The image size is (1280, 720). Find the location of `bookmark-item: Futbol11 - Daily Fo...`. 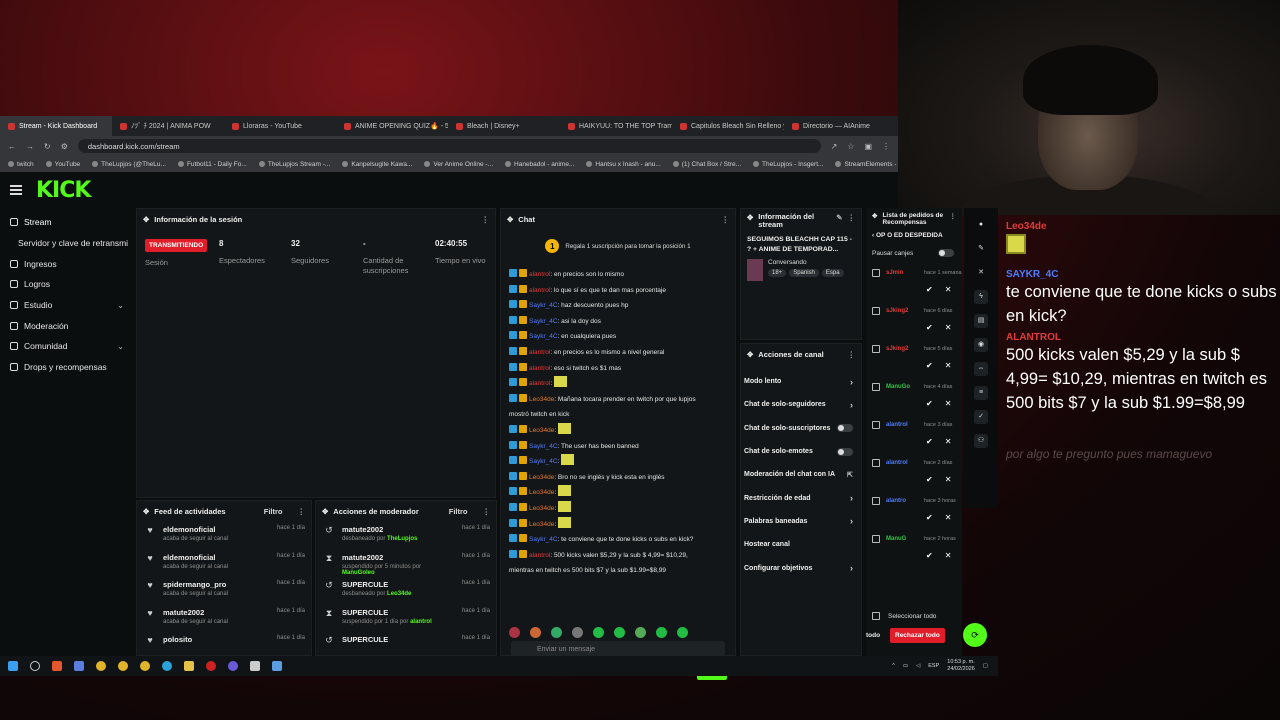

bookmark-item: Futbol11 - Daily Fo... is located at coordinates (212, 164).